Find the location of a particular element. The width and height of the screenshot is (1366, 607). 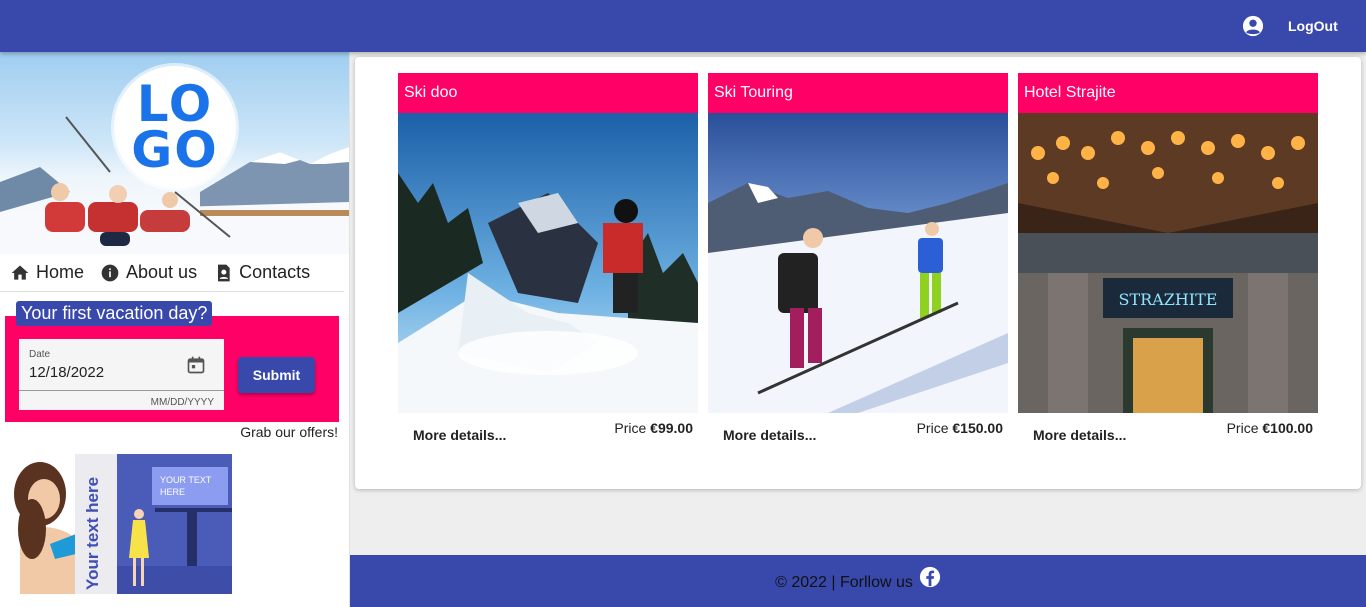

price-value: €99.00 is located at coordinates (671, 428).